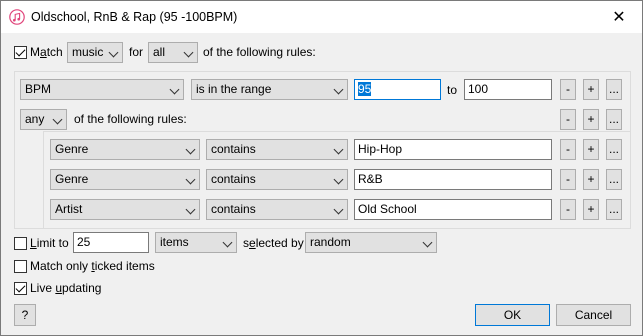 This screenshot has height=336, width=643. I want to click on rule-field-select: Artist, so click(125, 209).